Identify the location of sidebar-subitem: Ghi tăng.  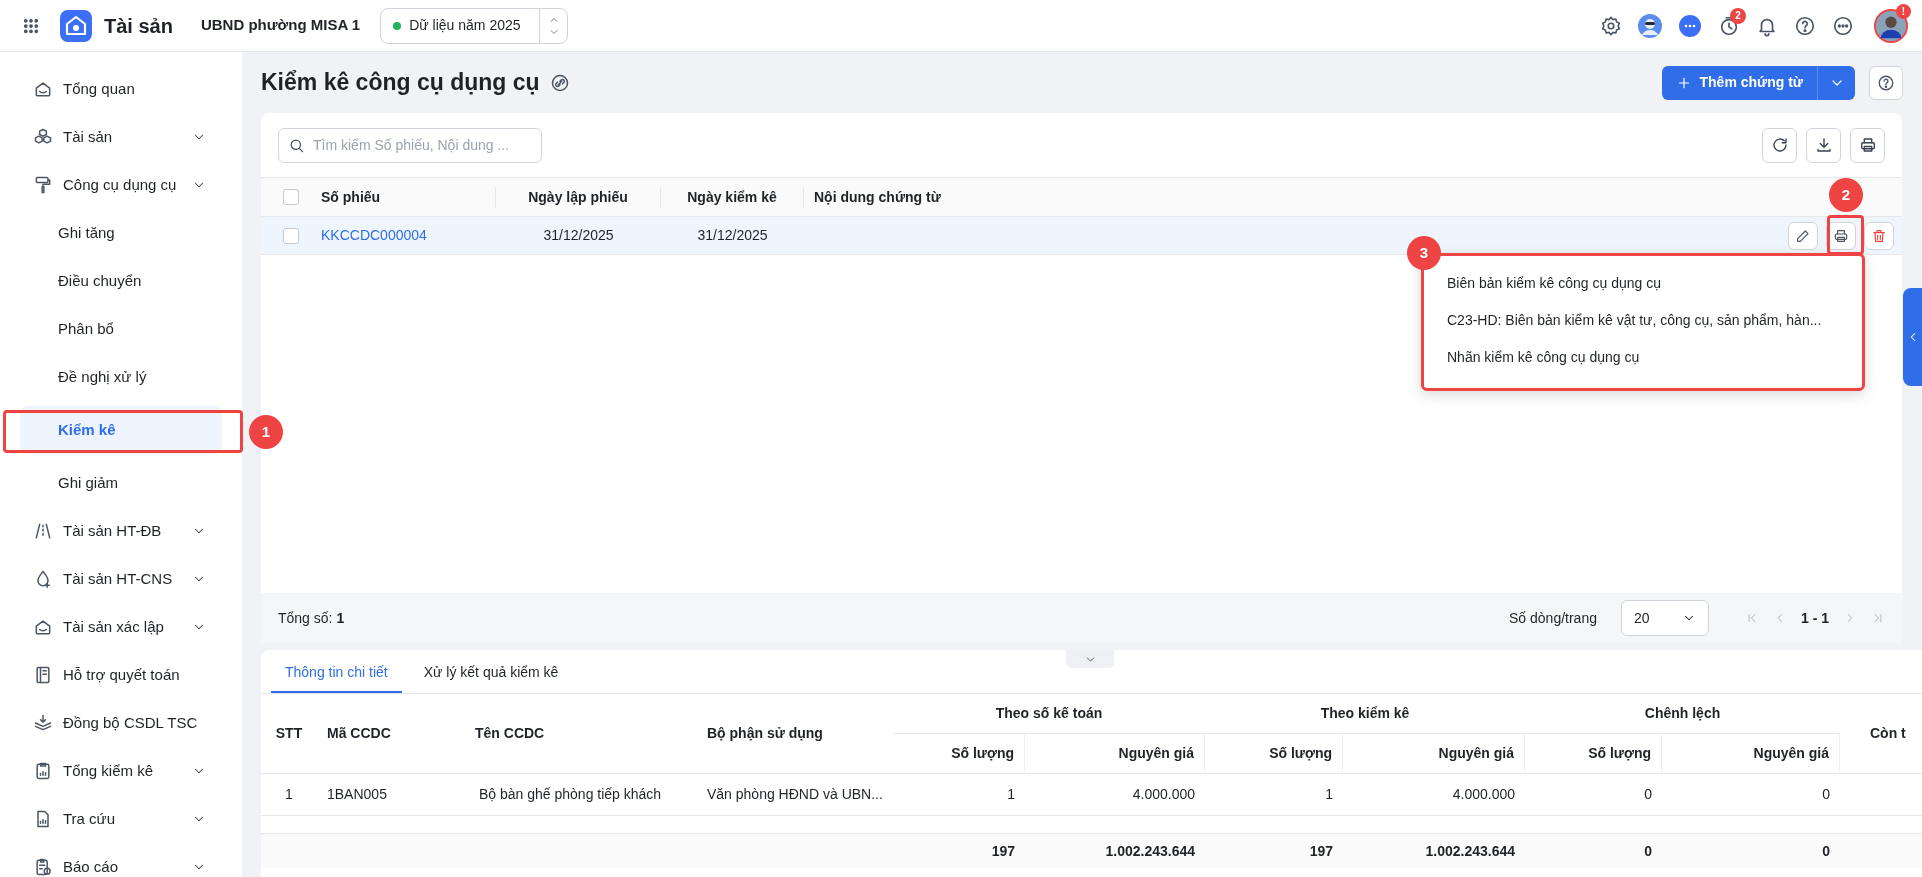
(121, 233).